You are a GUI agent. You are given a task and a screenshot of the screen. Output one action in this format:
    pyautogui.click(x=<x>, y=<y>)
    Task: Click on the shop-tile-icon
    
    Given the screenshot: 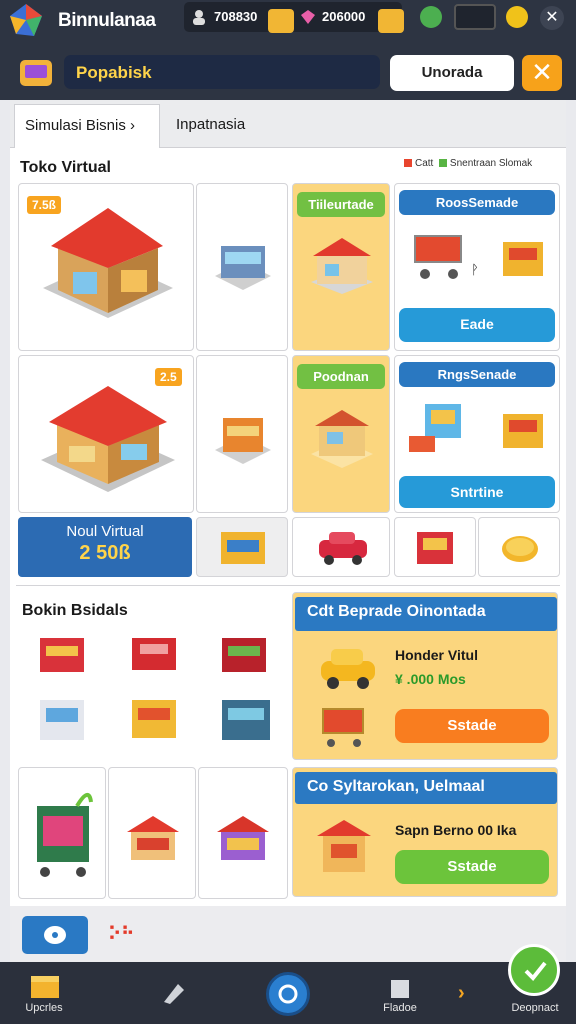 What is the action you would take?
    pyautogui.click(x=342, y=439)
    